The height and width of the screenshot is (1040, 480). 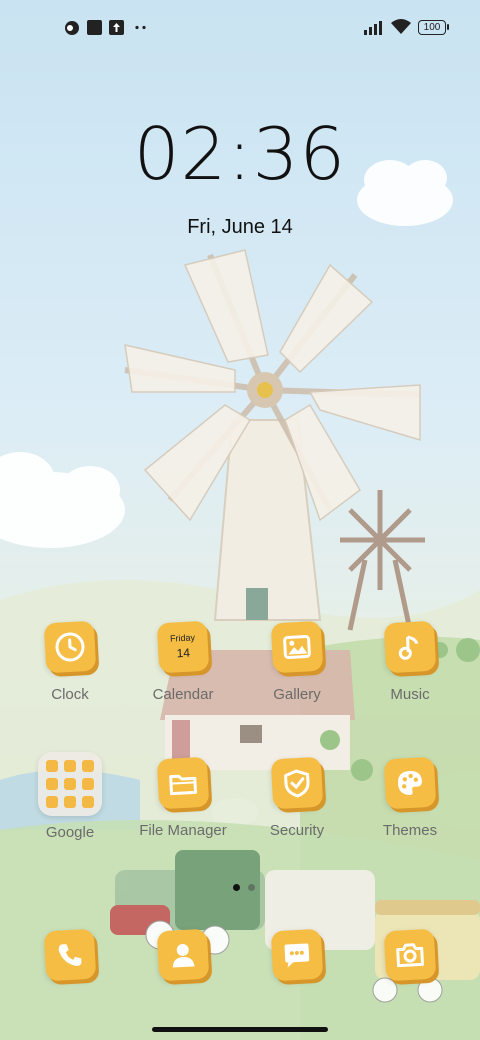 I want to click on messages-icon, so click(x=297, y=955).